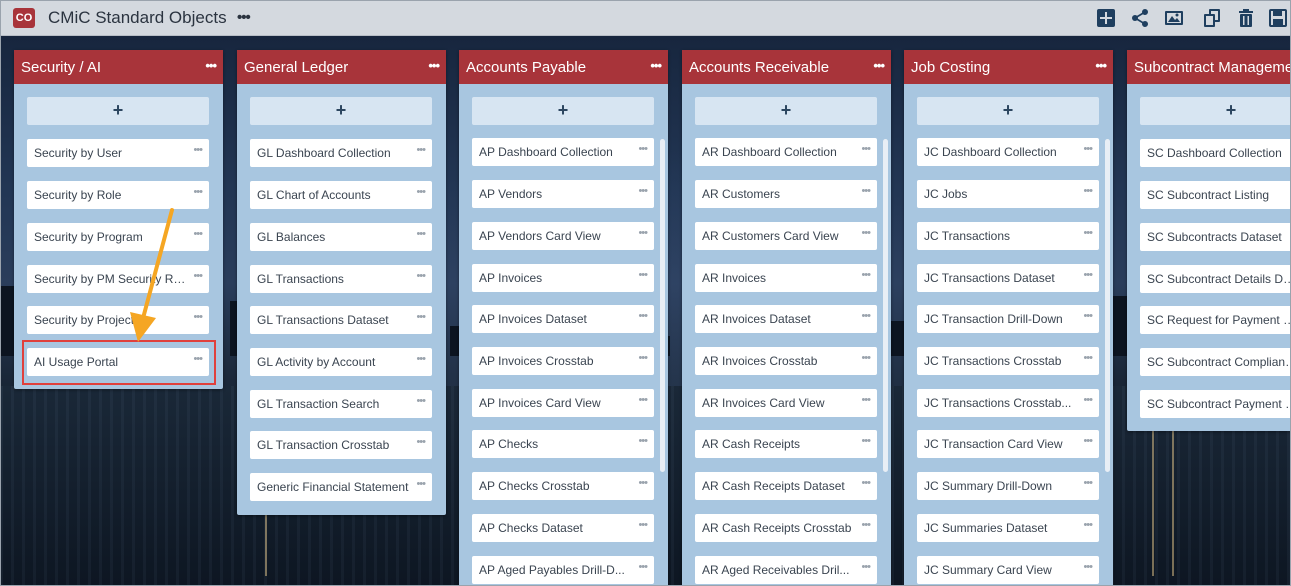 The width and height of the screenshot is (1291, 586). I want to click on list-item: AP Checks •••, so click(563, 444).